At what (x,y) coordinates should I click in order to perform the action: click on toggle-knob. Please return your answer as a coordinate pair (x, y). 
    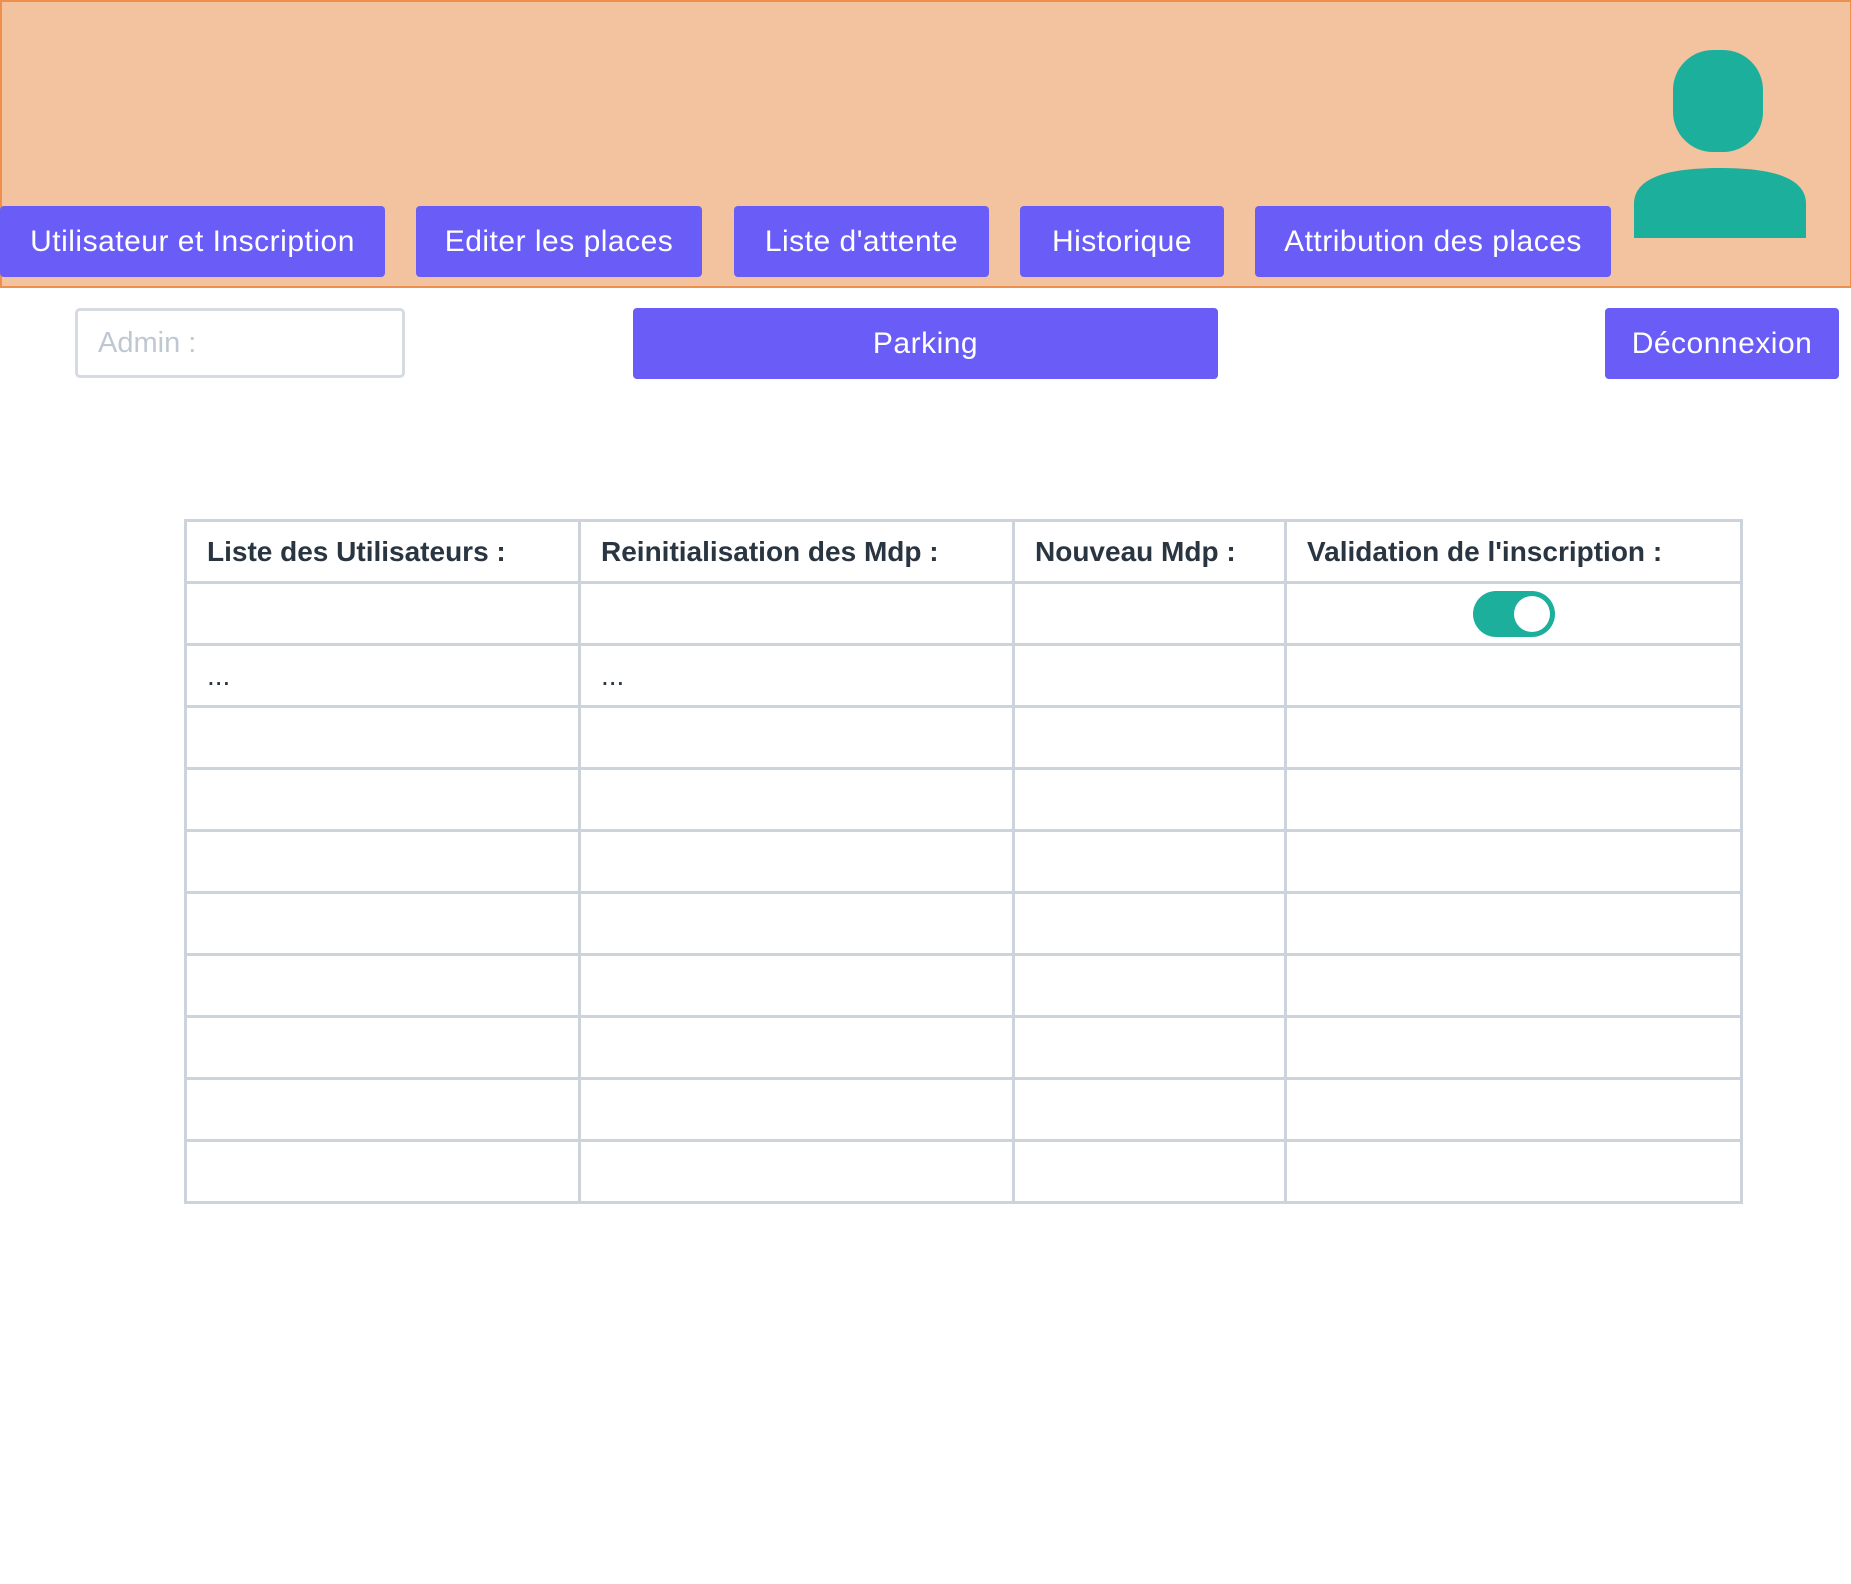
    Looking at the image, I should click on (1531, 613).